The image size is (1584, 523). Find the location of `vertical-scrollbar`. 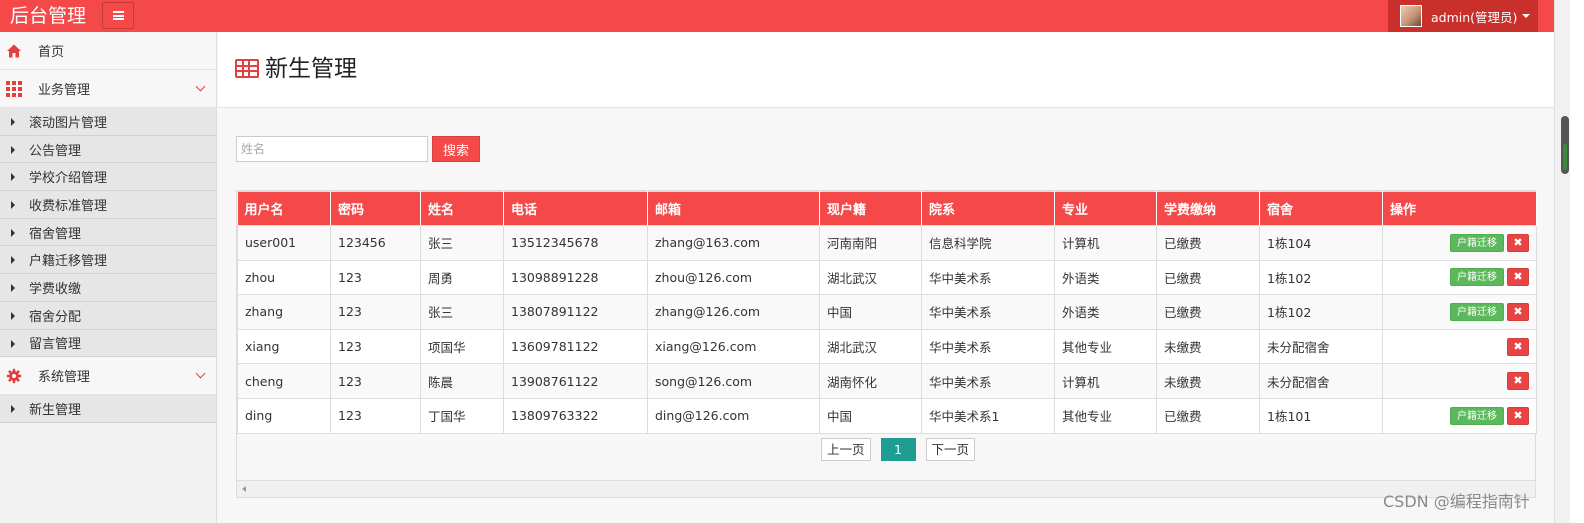

vertical-scrollbar is located at coordinates (1562, 261).